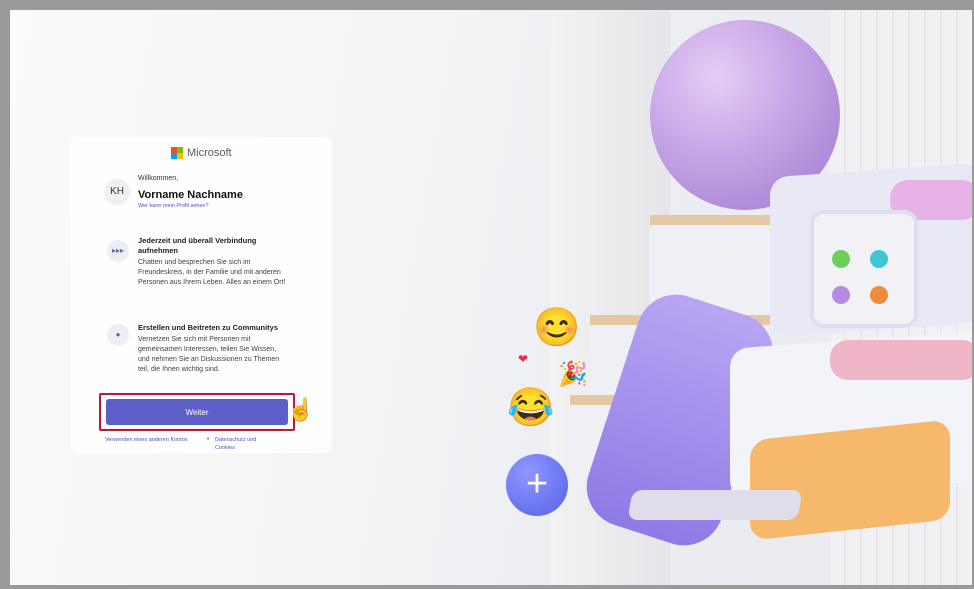 The width and height of the screenshot is (974, 589). What do you see at coordinates (301, 409) in the screenshot?
I see `hand-cursor-icon: ☝` at bounding box center [301, 409].